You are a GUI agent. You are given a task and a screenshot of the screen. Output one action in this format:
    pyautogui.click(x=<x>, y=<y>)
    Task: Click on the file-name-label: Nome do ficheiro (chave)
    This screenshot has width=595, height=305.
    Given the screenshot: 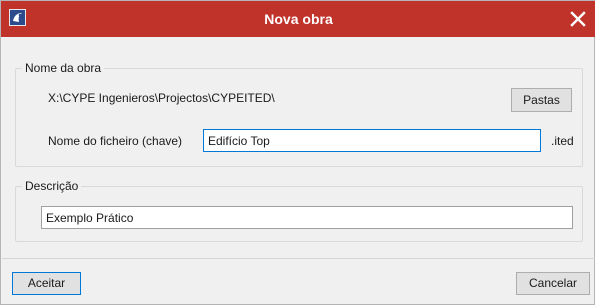 What is the action you would take?
    pyautogui.click(x=115, y=141)
    